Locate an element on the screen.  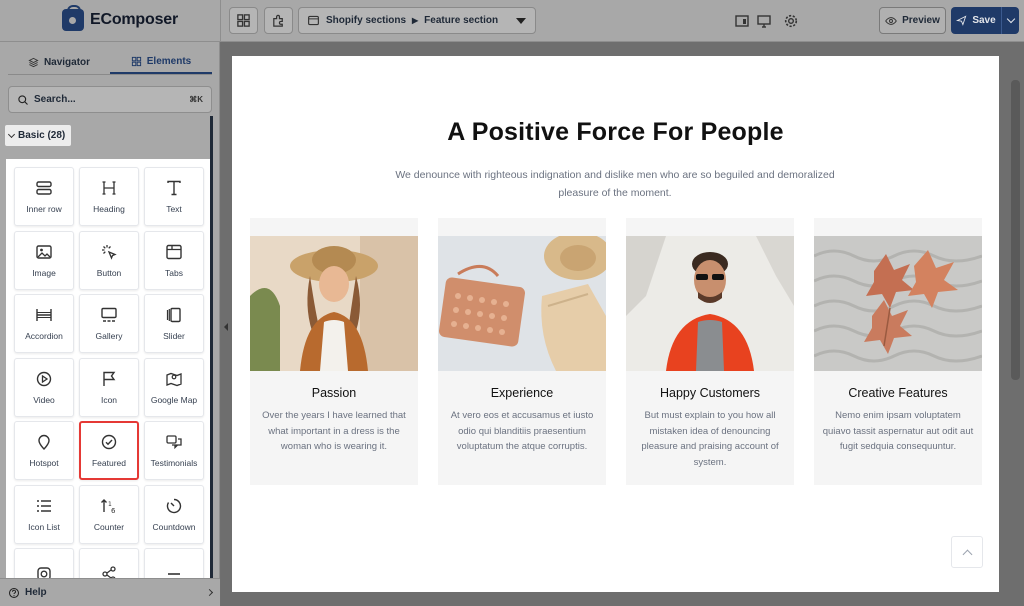
layout-button is located at coordinates (243, 20).